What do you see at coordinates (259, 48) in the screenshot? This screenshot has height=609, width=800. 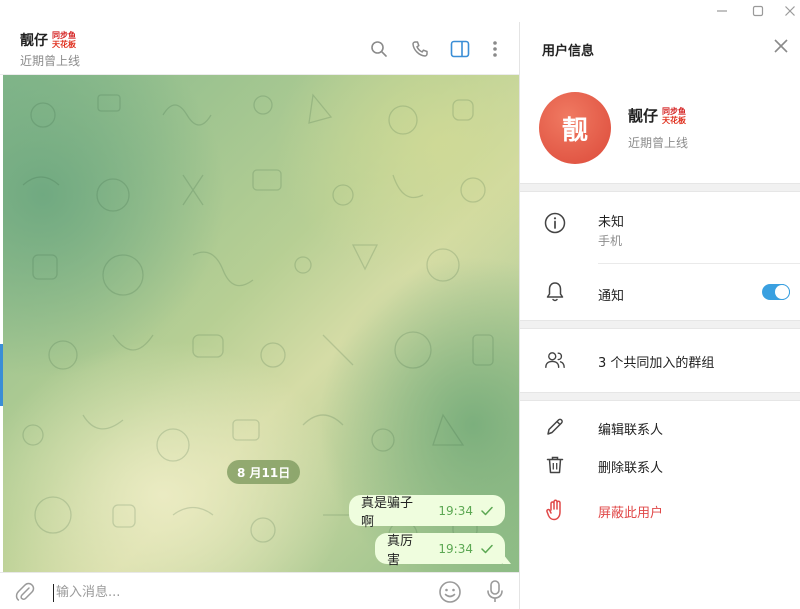 I see `chat-header: 靓仔 同步鱼 天花板 近期曾上线` at bounding box center [259, 48].